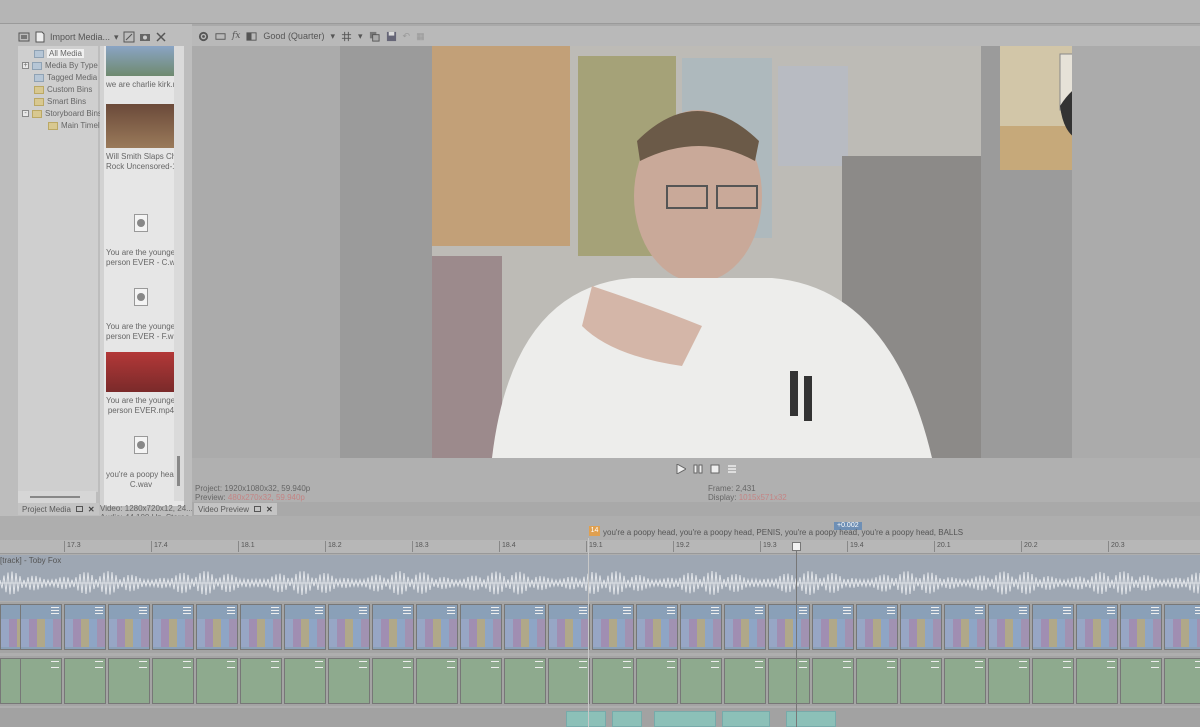  Describe the element at coordinates (40, 37) in the screenshot. I see `import-media-icon` at that location.